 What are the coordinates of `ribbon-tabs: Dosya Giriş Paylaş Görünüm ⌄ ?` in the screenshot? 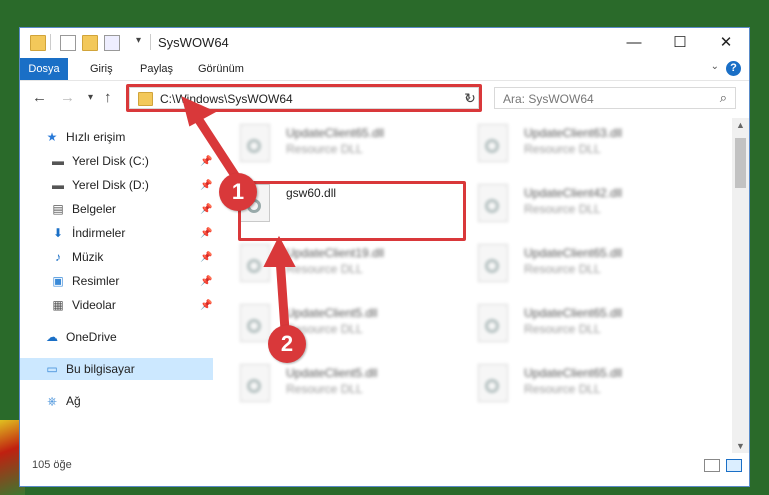 It's located at (384, 69).